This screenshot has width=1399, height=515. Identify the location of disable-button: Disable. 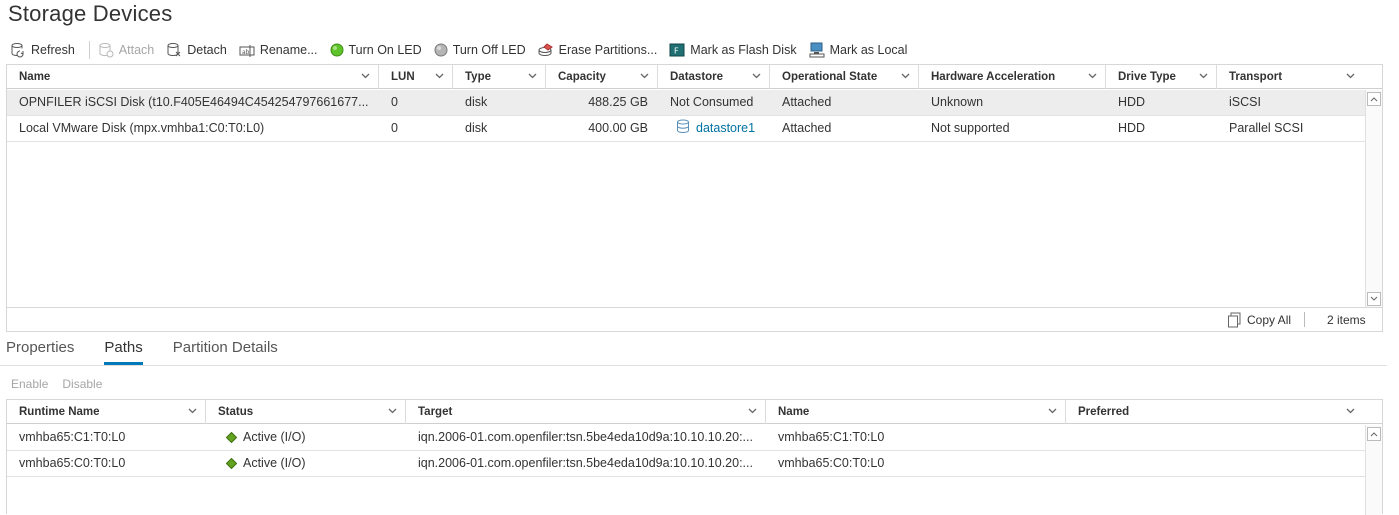
(82, 384).